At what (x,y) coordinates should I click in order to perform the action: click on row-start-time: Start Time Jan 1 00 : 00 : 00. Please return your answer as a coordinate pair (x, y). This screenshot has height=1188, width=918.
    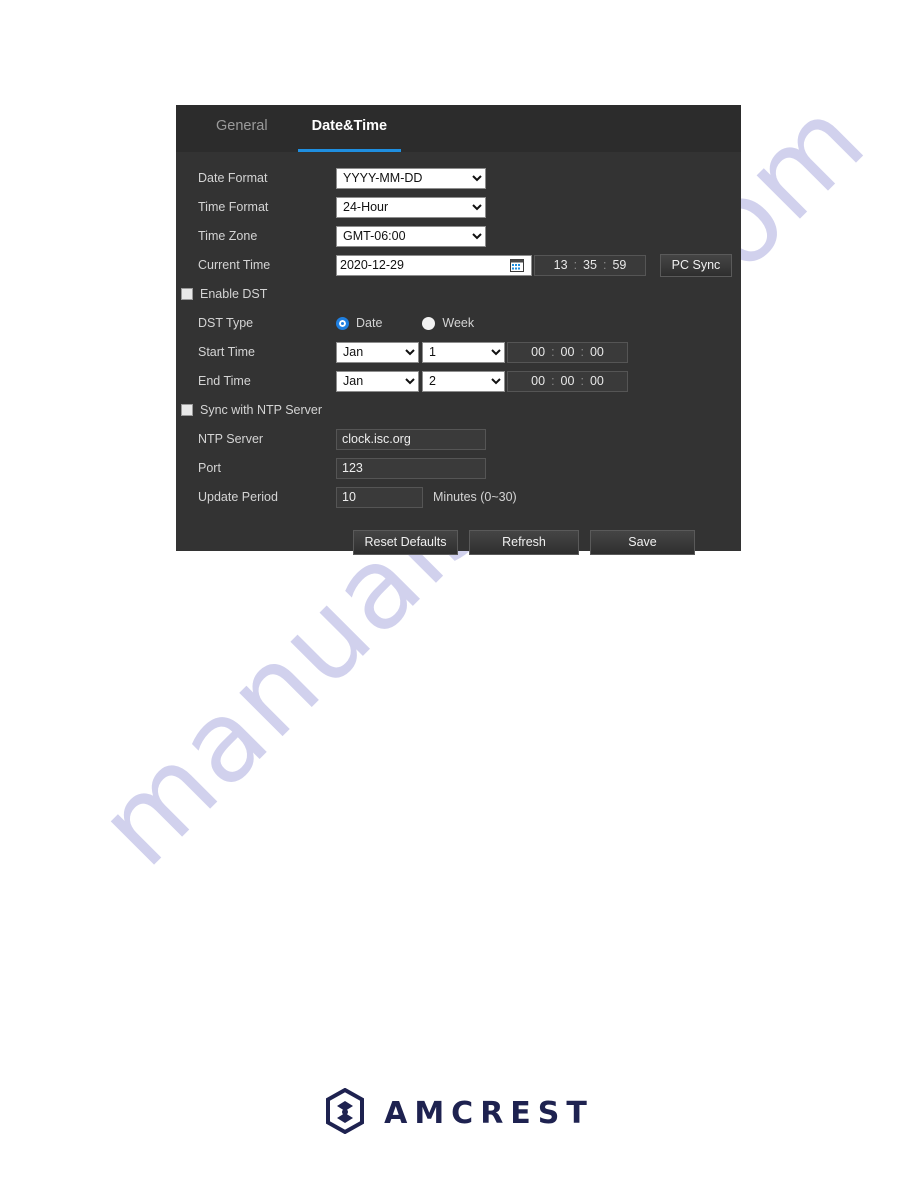
    Looking at the image, I should click on (458, 352).